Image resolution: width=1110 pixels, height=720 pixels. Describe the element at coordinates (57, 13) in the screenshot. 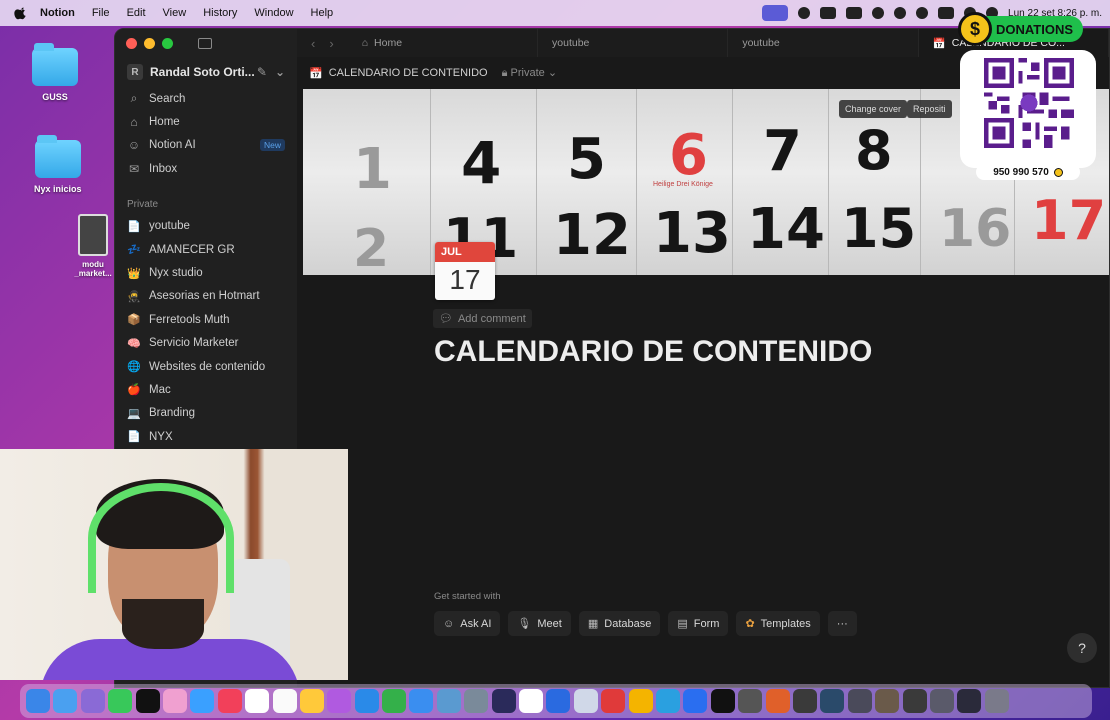

I see `menu-app-name: Notion` at that location.